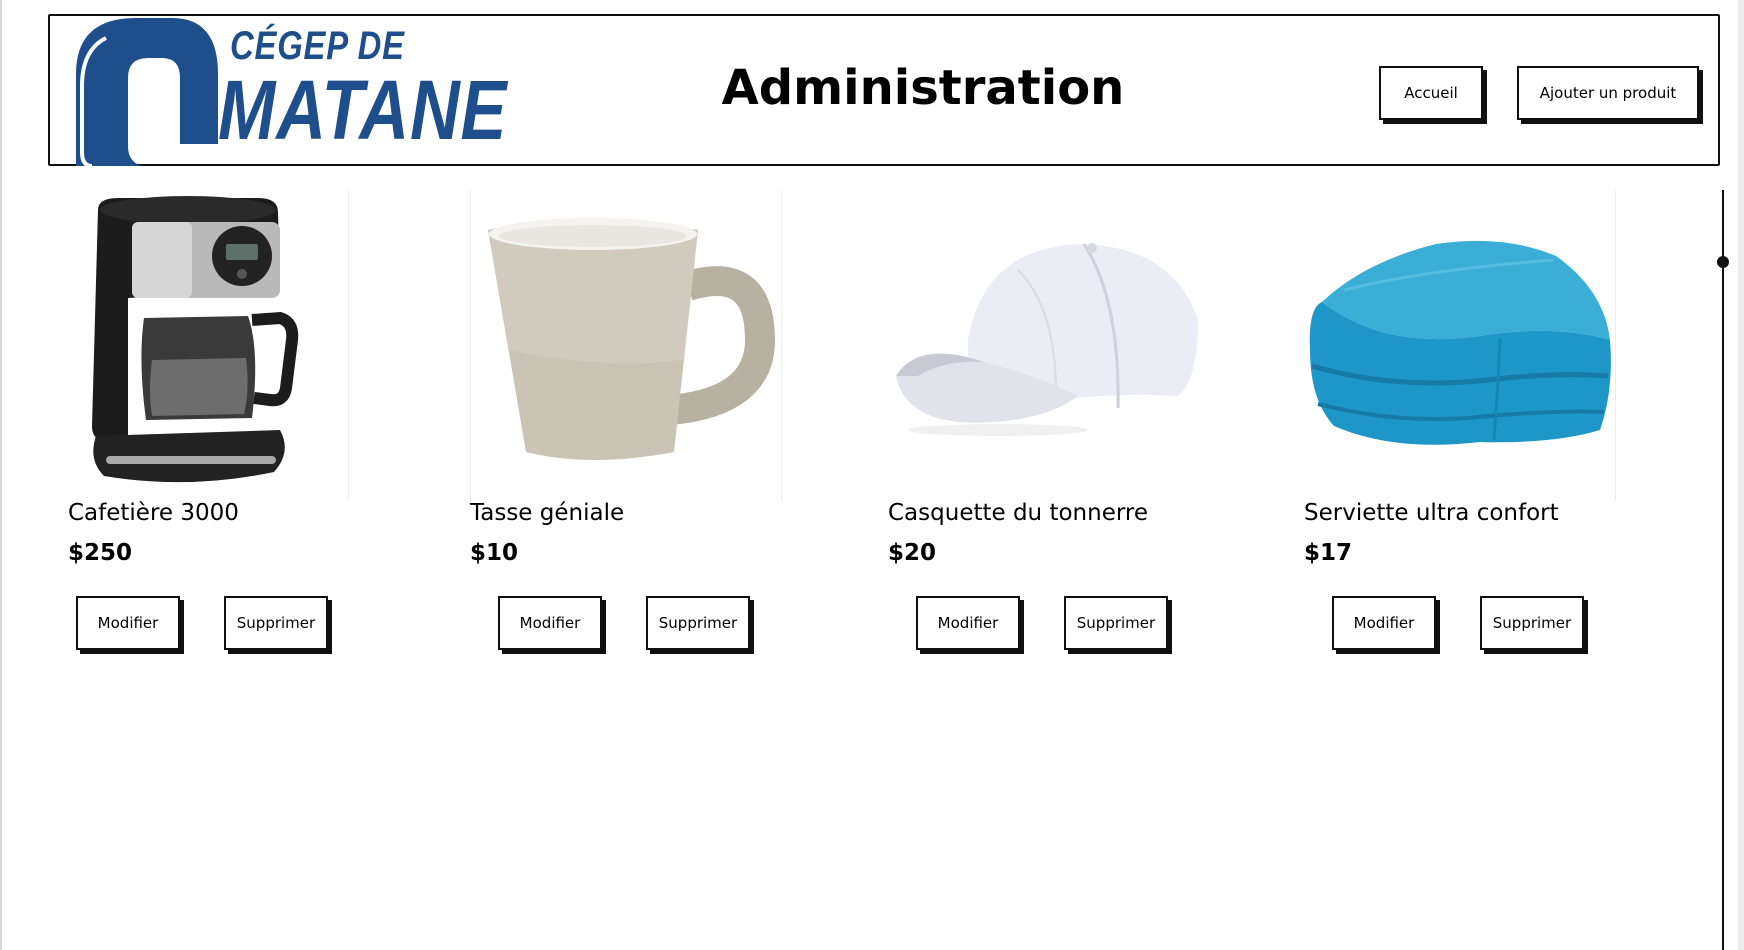 The height and width of the screenshot is (950, 1744). What do you see at coordinates (1723, 262) in the screenshot?
I see `scrollbar-thumb` at bounding box center [1723, 262].